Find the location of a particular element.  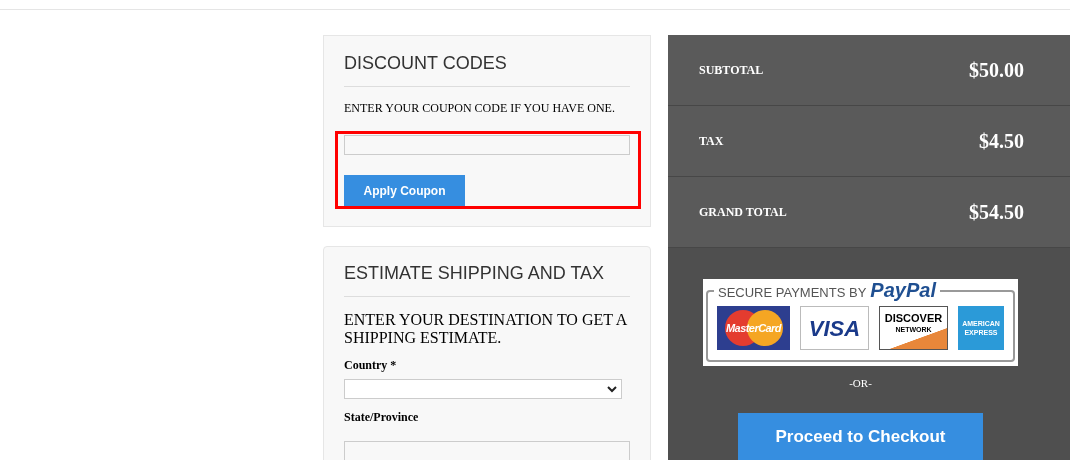

shipping-hint: ENTER YOUR DESTINATION TO GET A SHIPPING ESTIMATE. is located at coordinates (486, 329).